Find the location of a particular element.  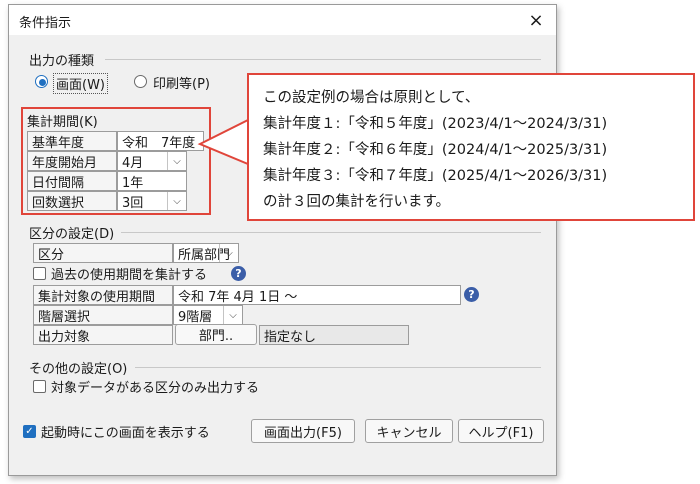

output-target-value: 指定なし is located at coordinates (334, 335).